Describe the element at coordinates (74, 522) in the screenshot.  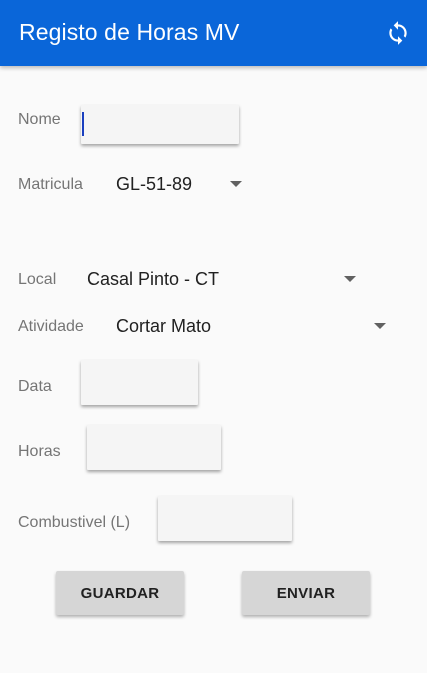
I see `combustivel-label: Combustivel (L)` at that location.